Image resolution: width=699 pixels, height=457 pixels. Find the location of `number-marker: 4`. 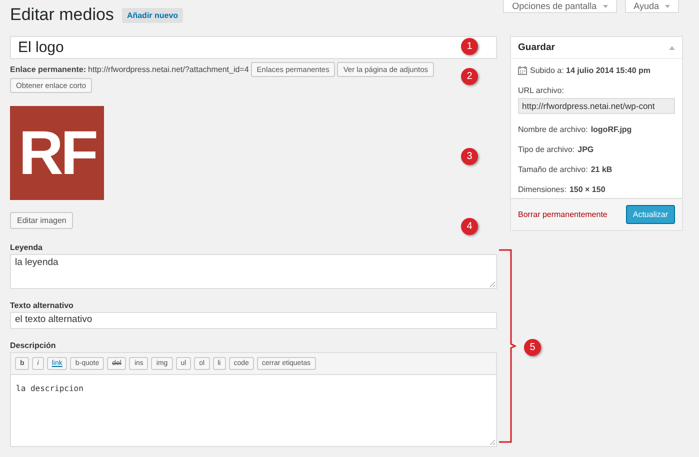

number-marker: 4 is located at coordinates (469, 226).